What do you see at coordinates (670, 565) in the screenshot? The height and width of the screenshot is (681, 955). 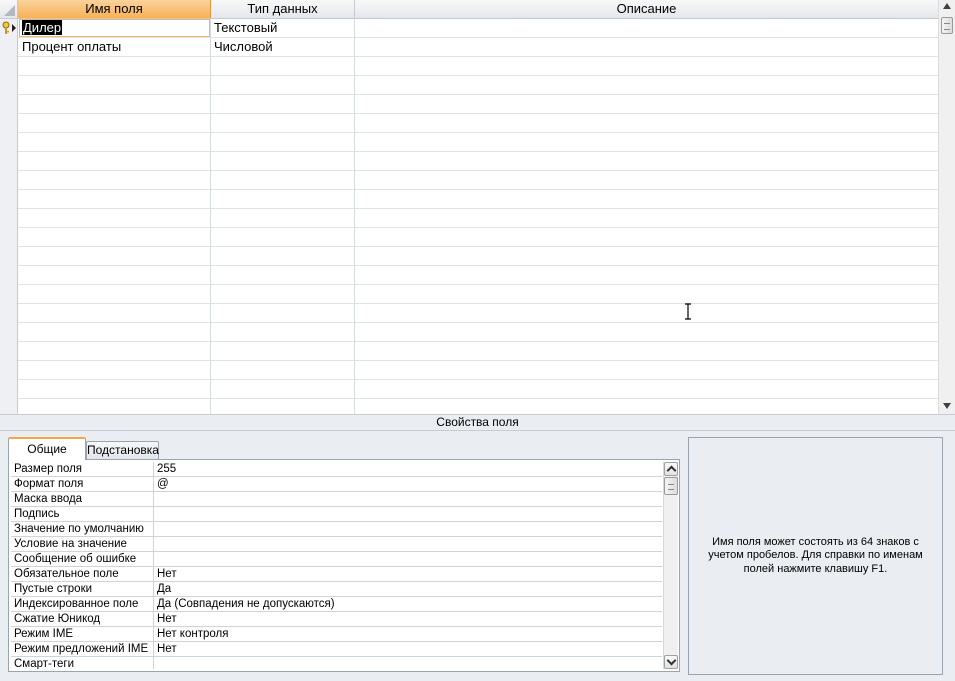 I see `properties-scrollbar` at bounding box center [670, 565].